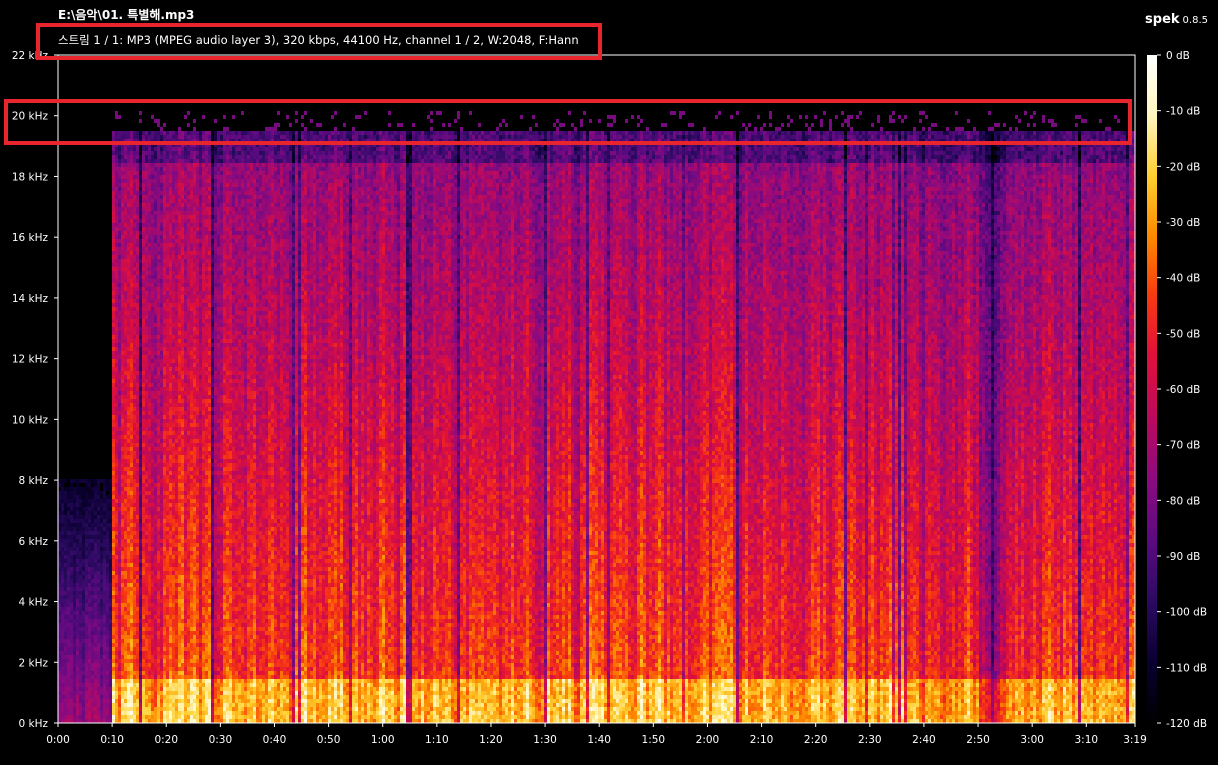 The width and height of the screenshot is (1218, 765). What do you see at coordinates (30, 360) in the screenshot?
I see `y-tick-label: 12 kHz` at bounding box center [30, 360].